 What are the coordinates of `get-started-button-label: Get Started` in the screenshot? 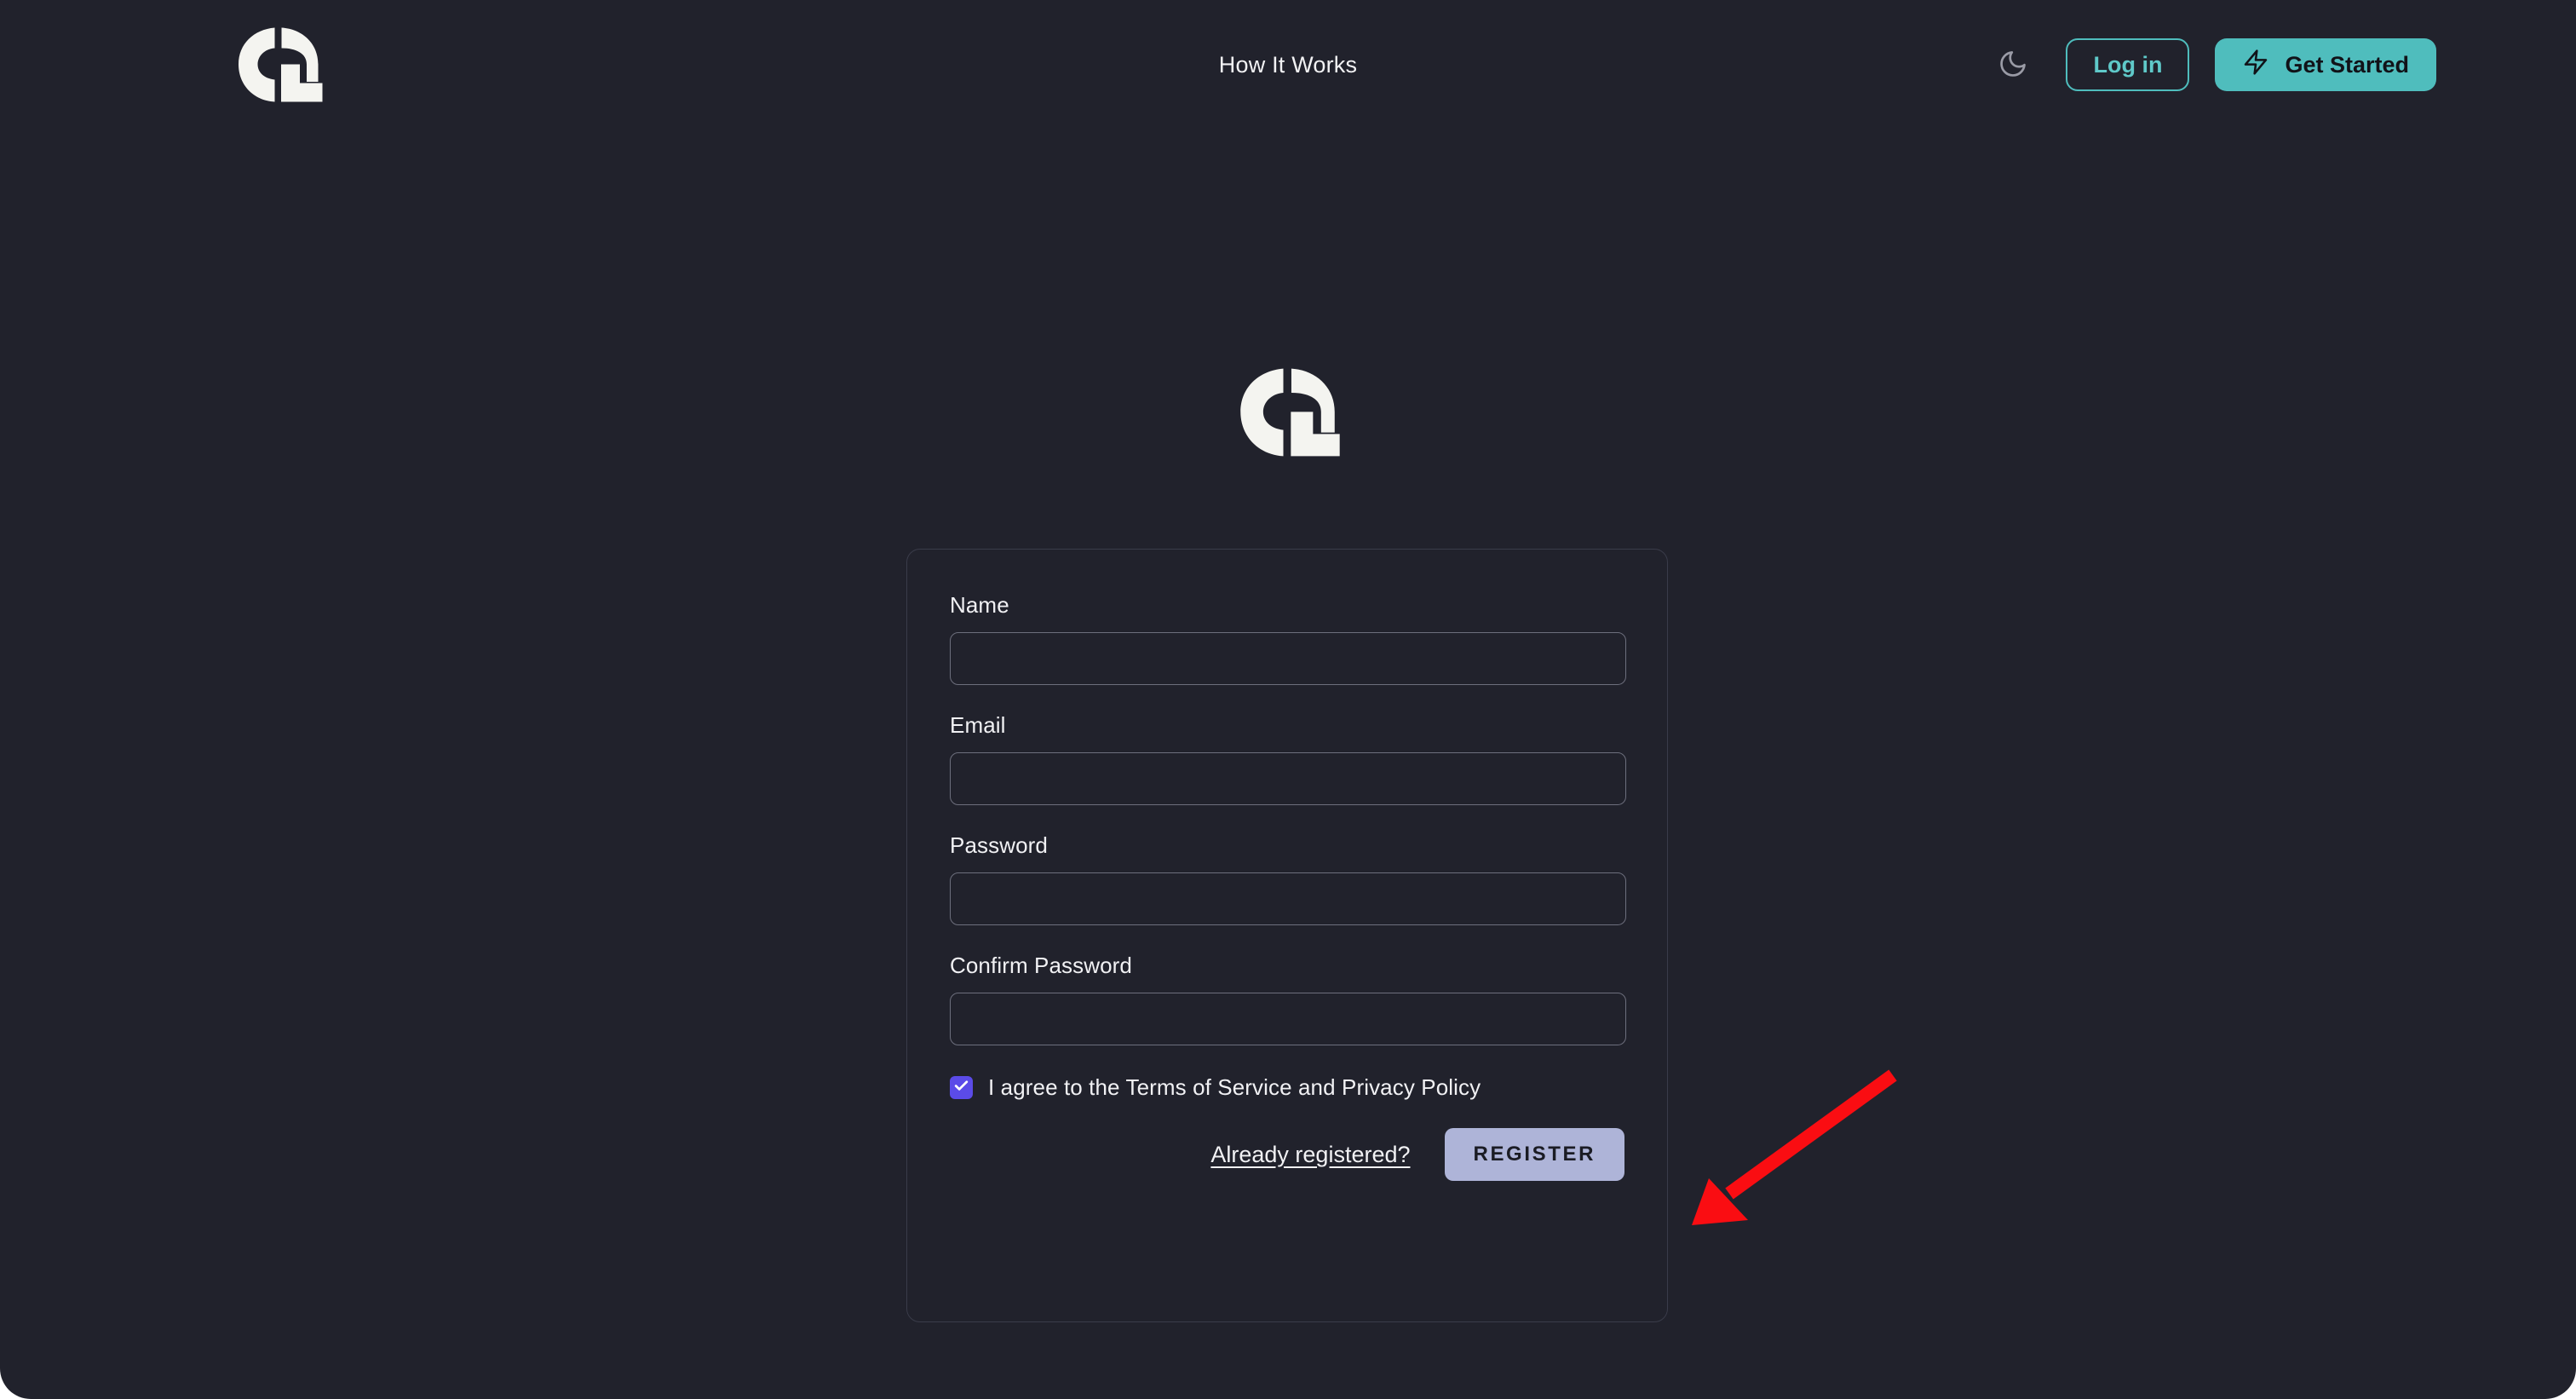 It's located at (2347, 64).